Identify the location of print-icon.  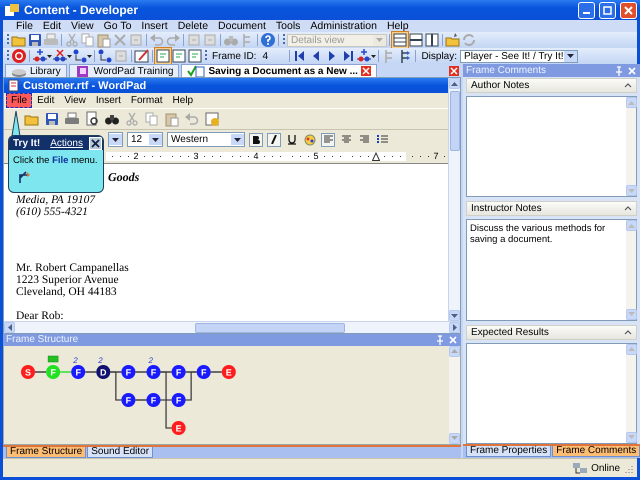
(72, 119).